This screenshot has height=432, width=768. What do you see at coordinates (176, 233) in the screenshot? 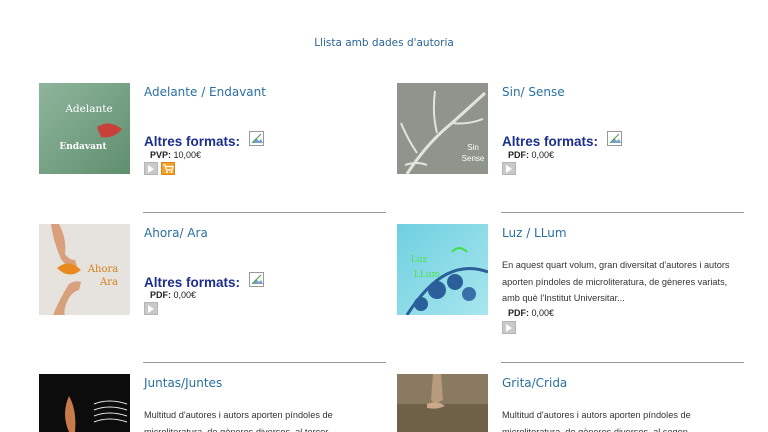
I see `book-title-link: Ahora/ Ara` at bounding box center [176, 233].